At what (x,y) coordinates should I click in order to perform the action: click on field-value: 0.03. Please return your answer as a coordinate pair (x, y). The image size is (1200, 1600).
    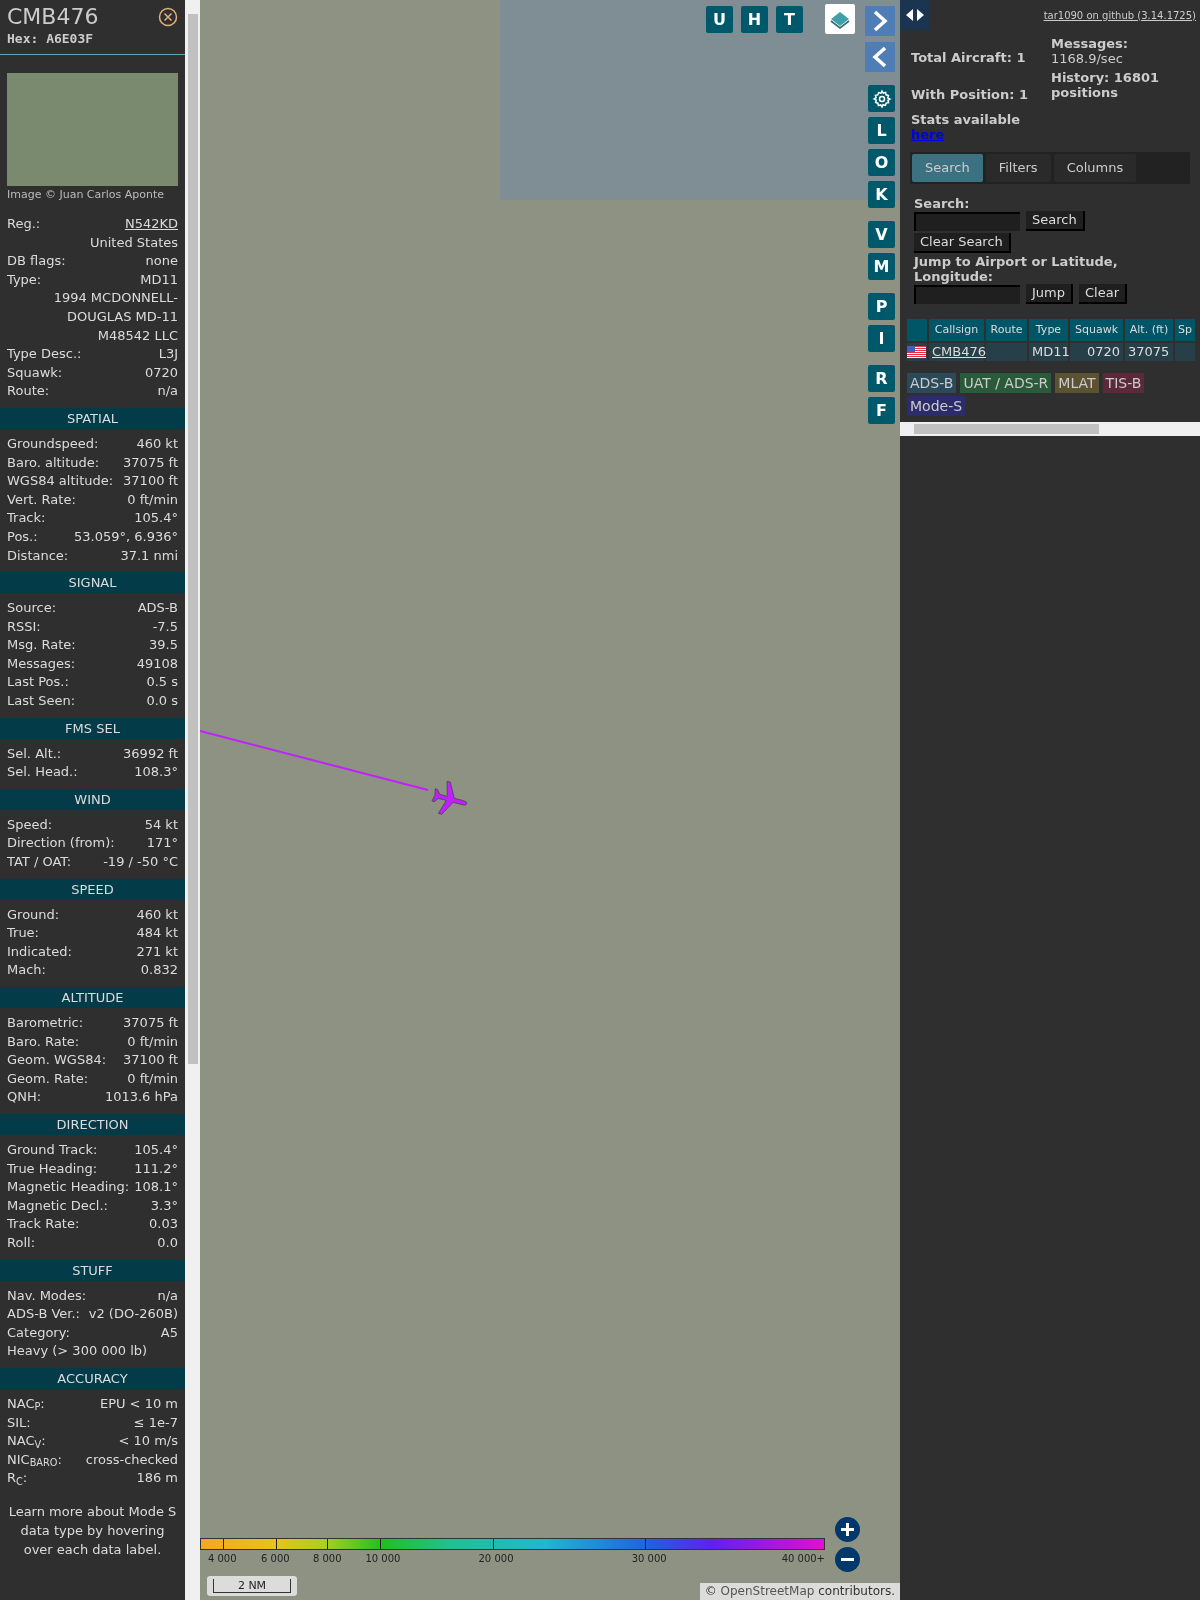
    Looking at the image, I should click on (163, 1224).